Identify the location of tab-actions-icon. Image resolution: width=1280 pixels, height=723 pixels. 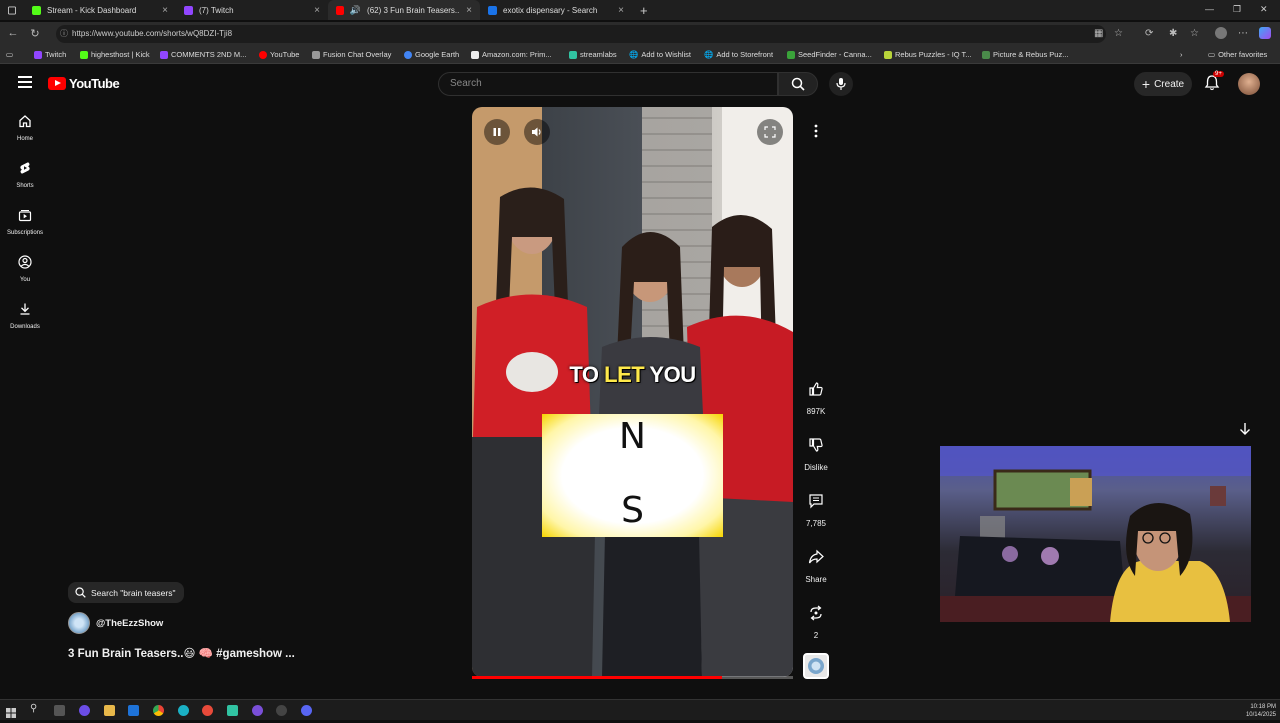
(12, 10).